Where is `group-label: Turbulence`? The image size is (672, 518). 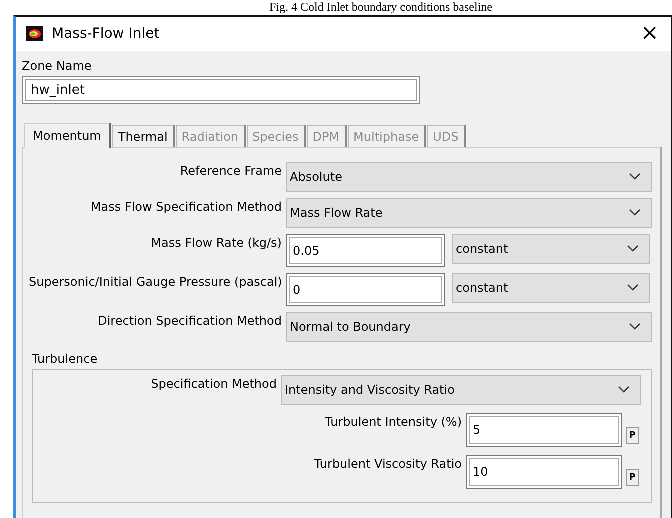
group-label: Turbulence is located at coordinates (65, 359).